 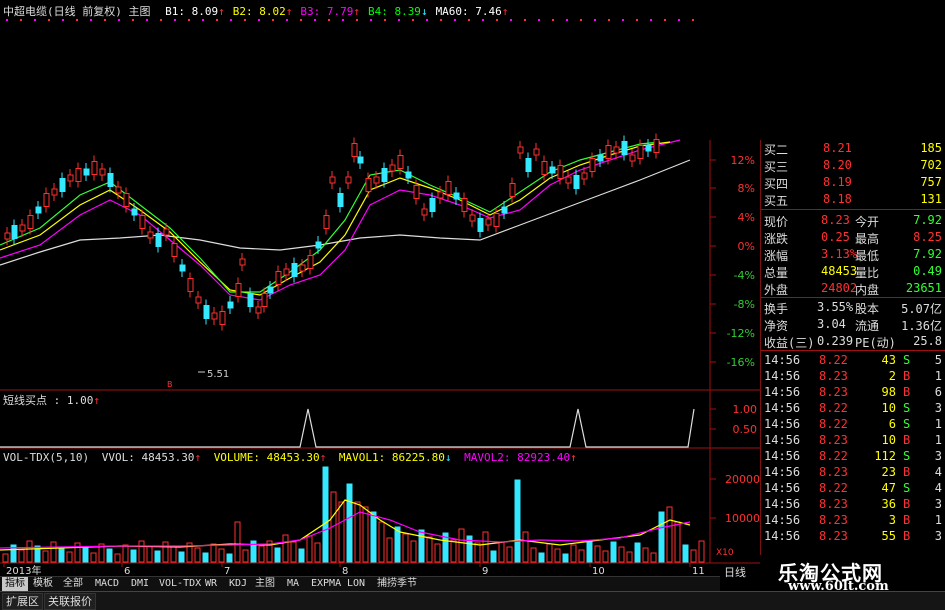 I want to click on tick-row: 14:56 8.22 6 S 1, so click(x=853, y=424).